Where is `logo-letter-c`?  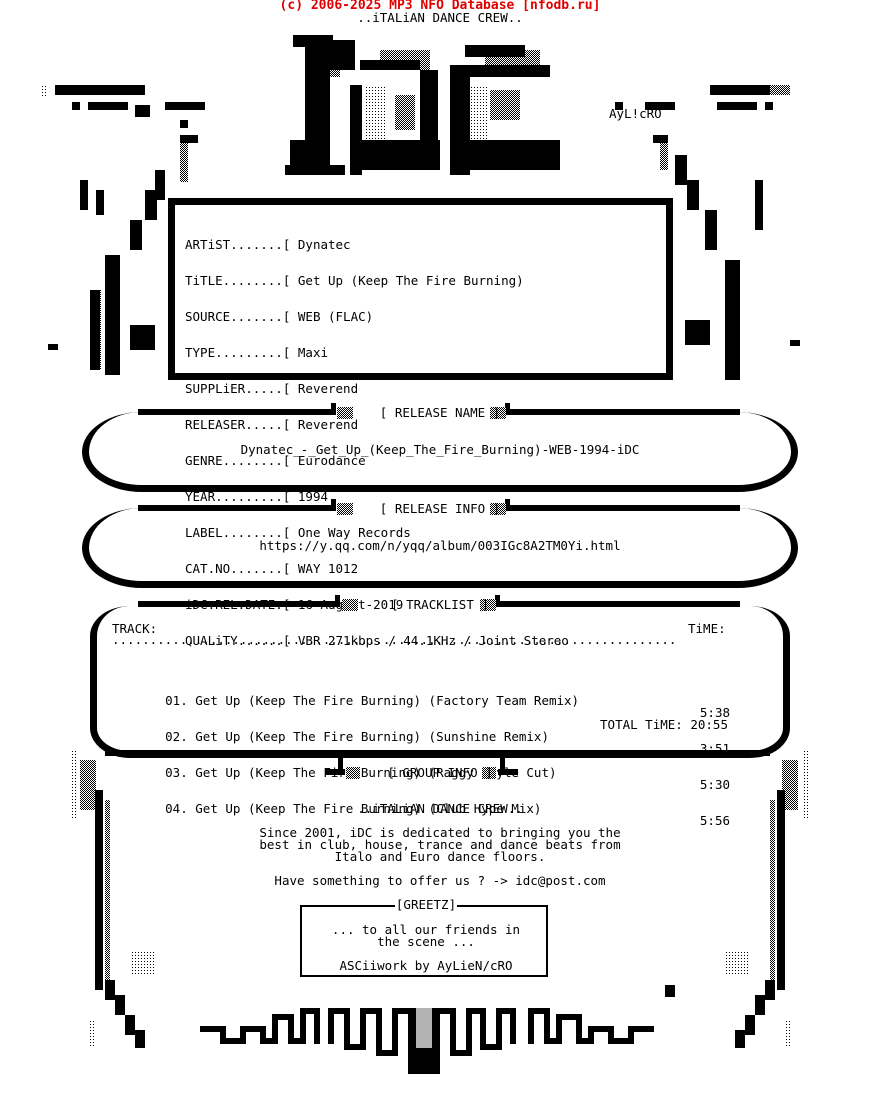 logo-letter-c is located at coordinates (505, 110).